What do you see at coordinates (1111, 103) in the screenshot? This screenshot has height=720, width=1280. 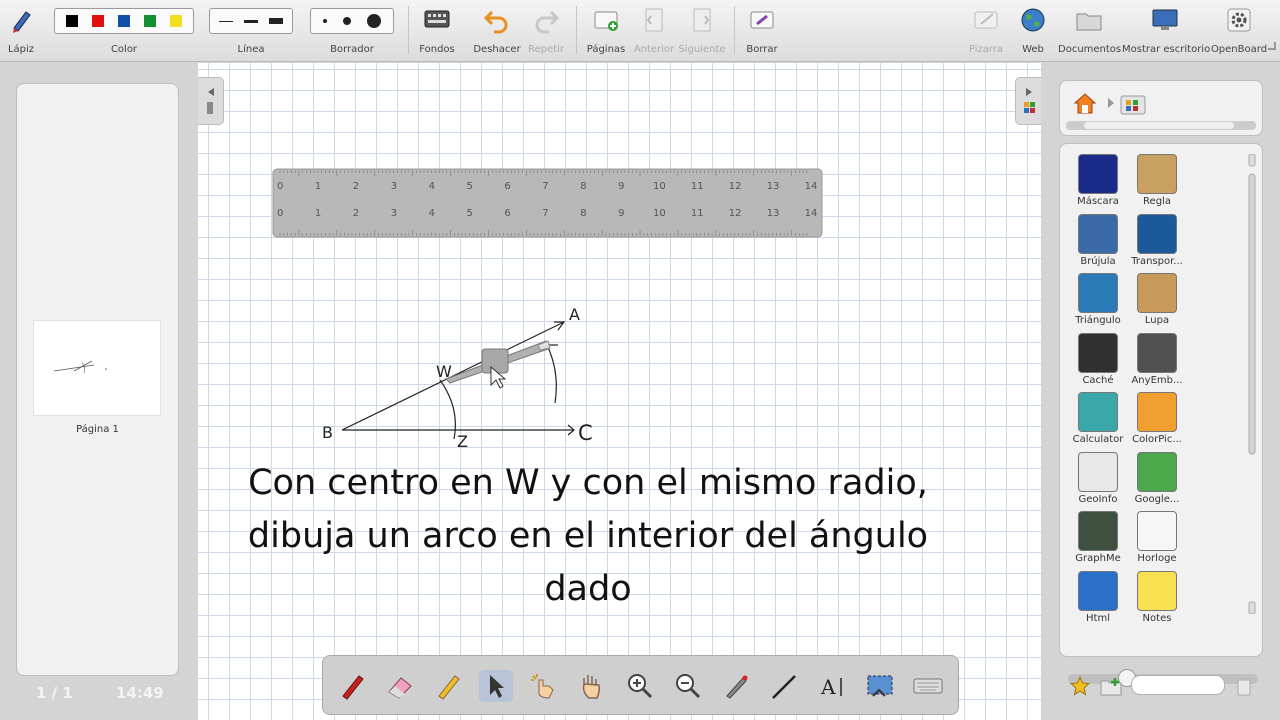 I see `breadcrumb-arrow-icon` at bounding box center [1111, 103].